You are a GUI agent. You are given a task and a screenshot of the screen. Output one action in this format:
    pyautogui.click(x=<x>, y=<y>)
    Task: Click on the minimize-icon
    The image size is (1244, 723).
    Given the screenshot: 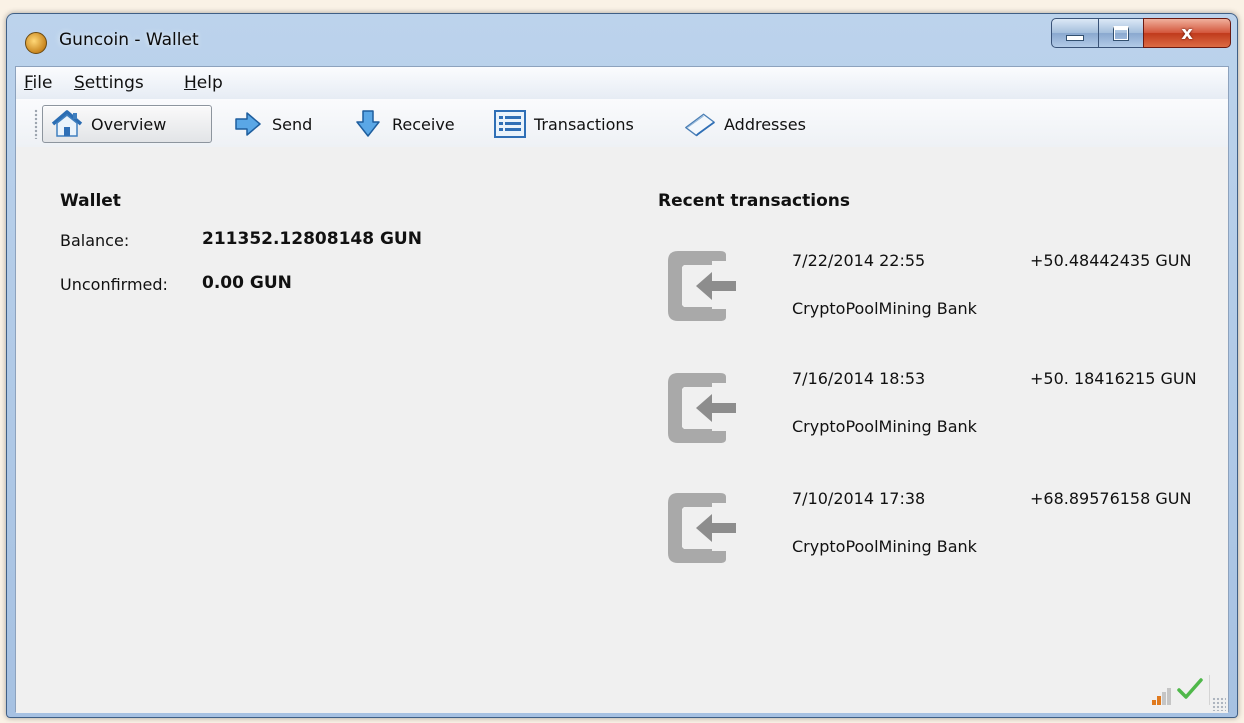 What is the action you would take?
    pyautogui.click(x=1075, y=38)
    